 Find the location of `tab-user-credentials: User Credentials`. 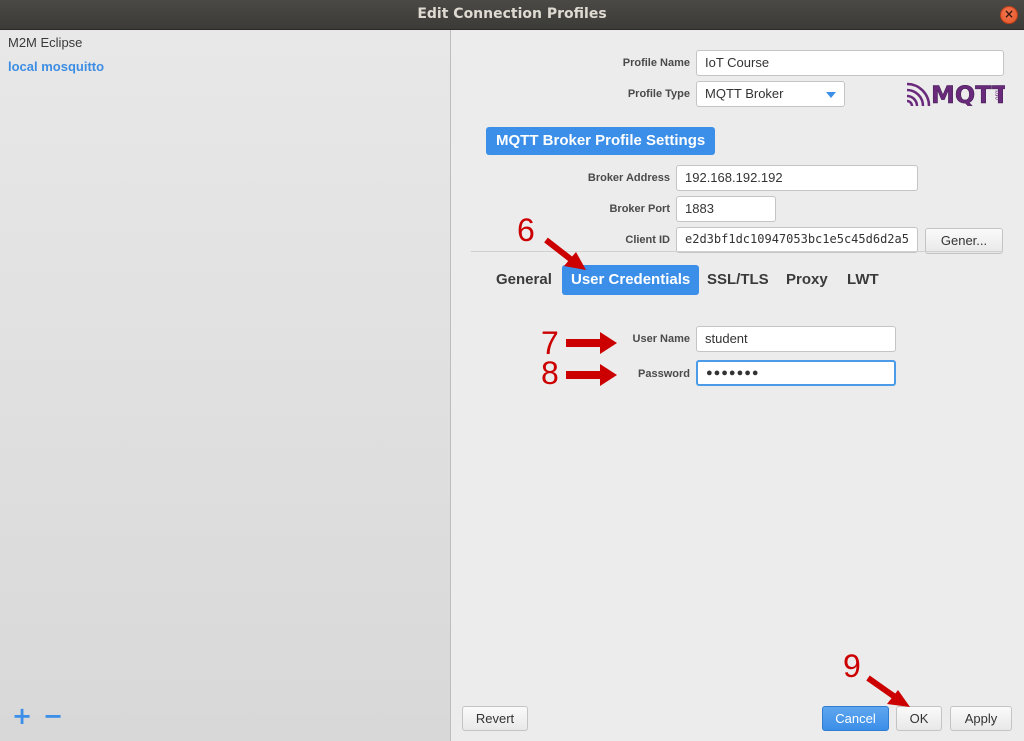

tab-user-credentials: User Credentials is located at coordinates (631, 280).